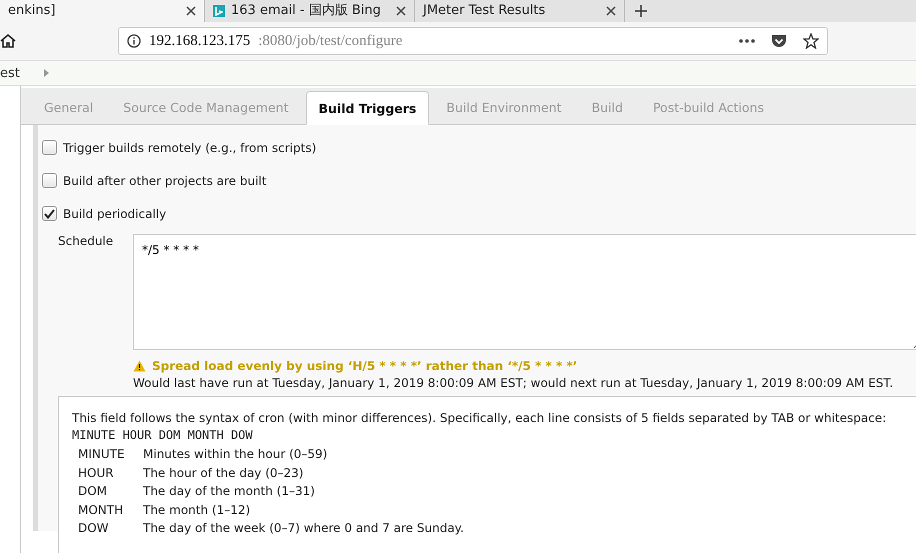 The width and height of the screenshot is (916, 553). Describe the element at coordinates (164, 181) in the screenshot. I see `checkbox-label: Build after other projects are built` at that location.